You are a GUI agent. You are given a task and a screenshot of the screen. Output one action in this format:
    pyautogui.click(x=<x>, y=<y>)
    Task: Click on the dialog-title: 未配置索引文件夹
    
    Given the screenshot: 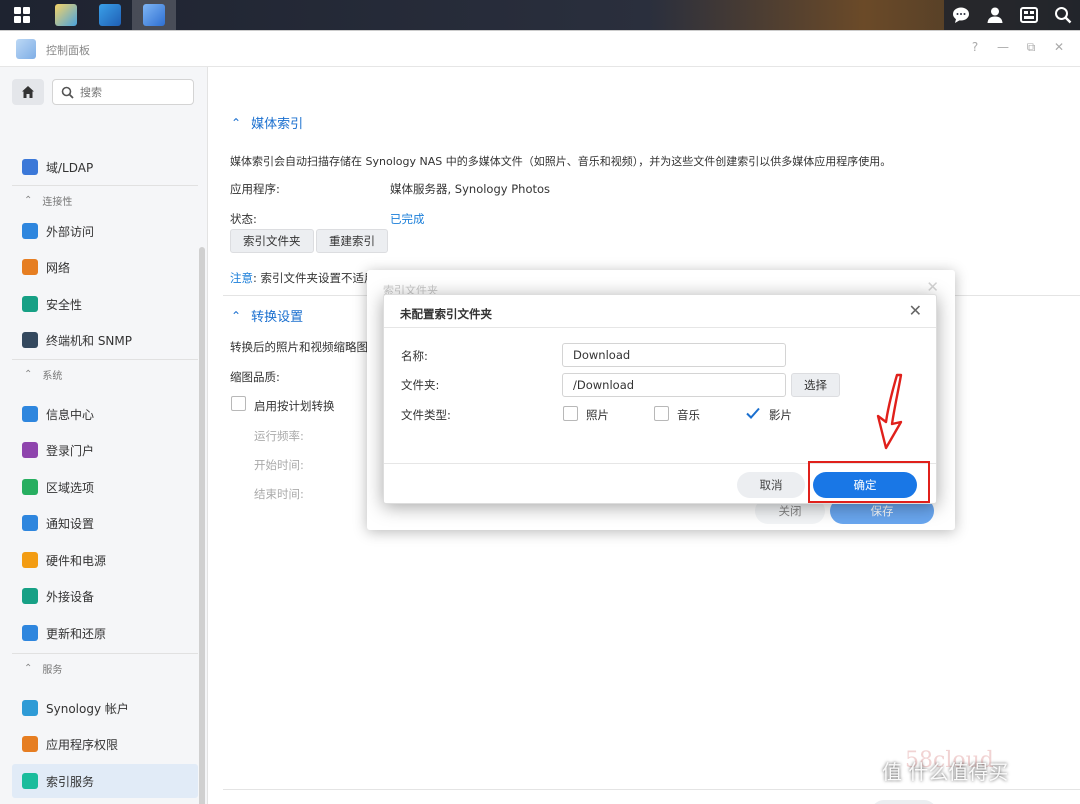 What is the action you would take?
    pyautogui.click(x=446, y=314)
    